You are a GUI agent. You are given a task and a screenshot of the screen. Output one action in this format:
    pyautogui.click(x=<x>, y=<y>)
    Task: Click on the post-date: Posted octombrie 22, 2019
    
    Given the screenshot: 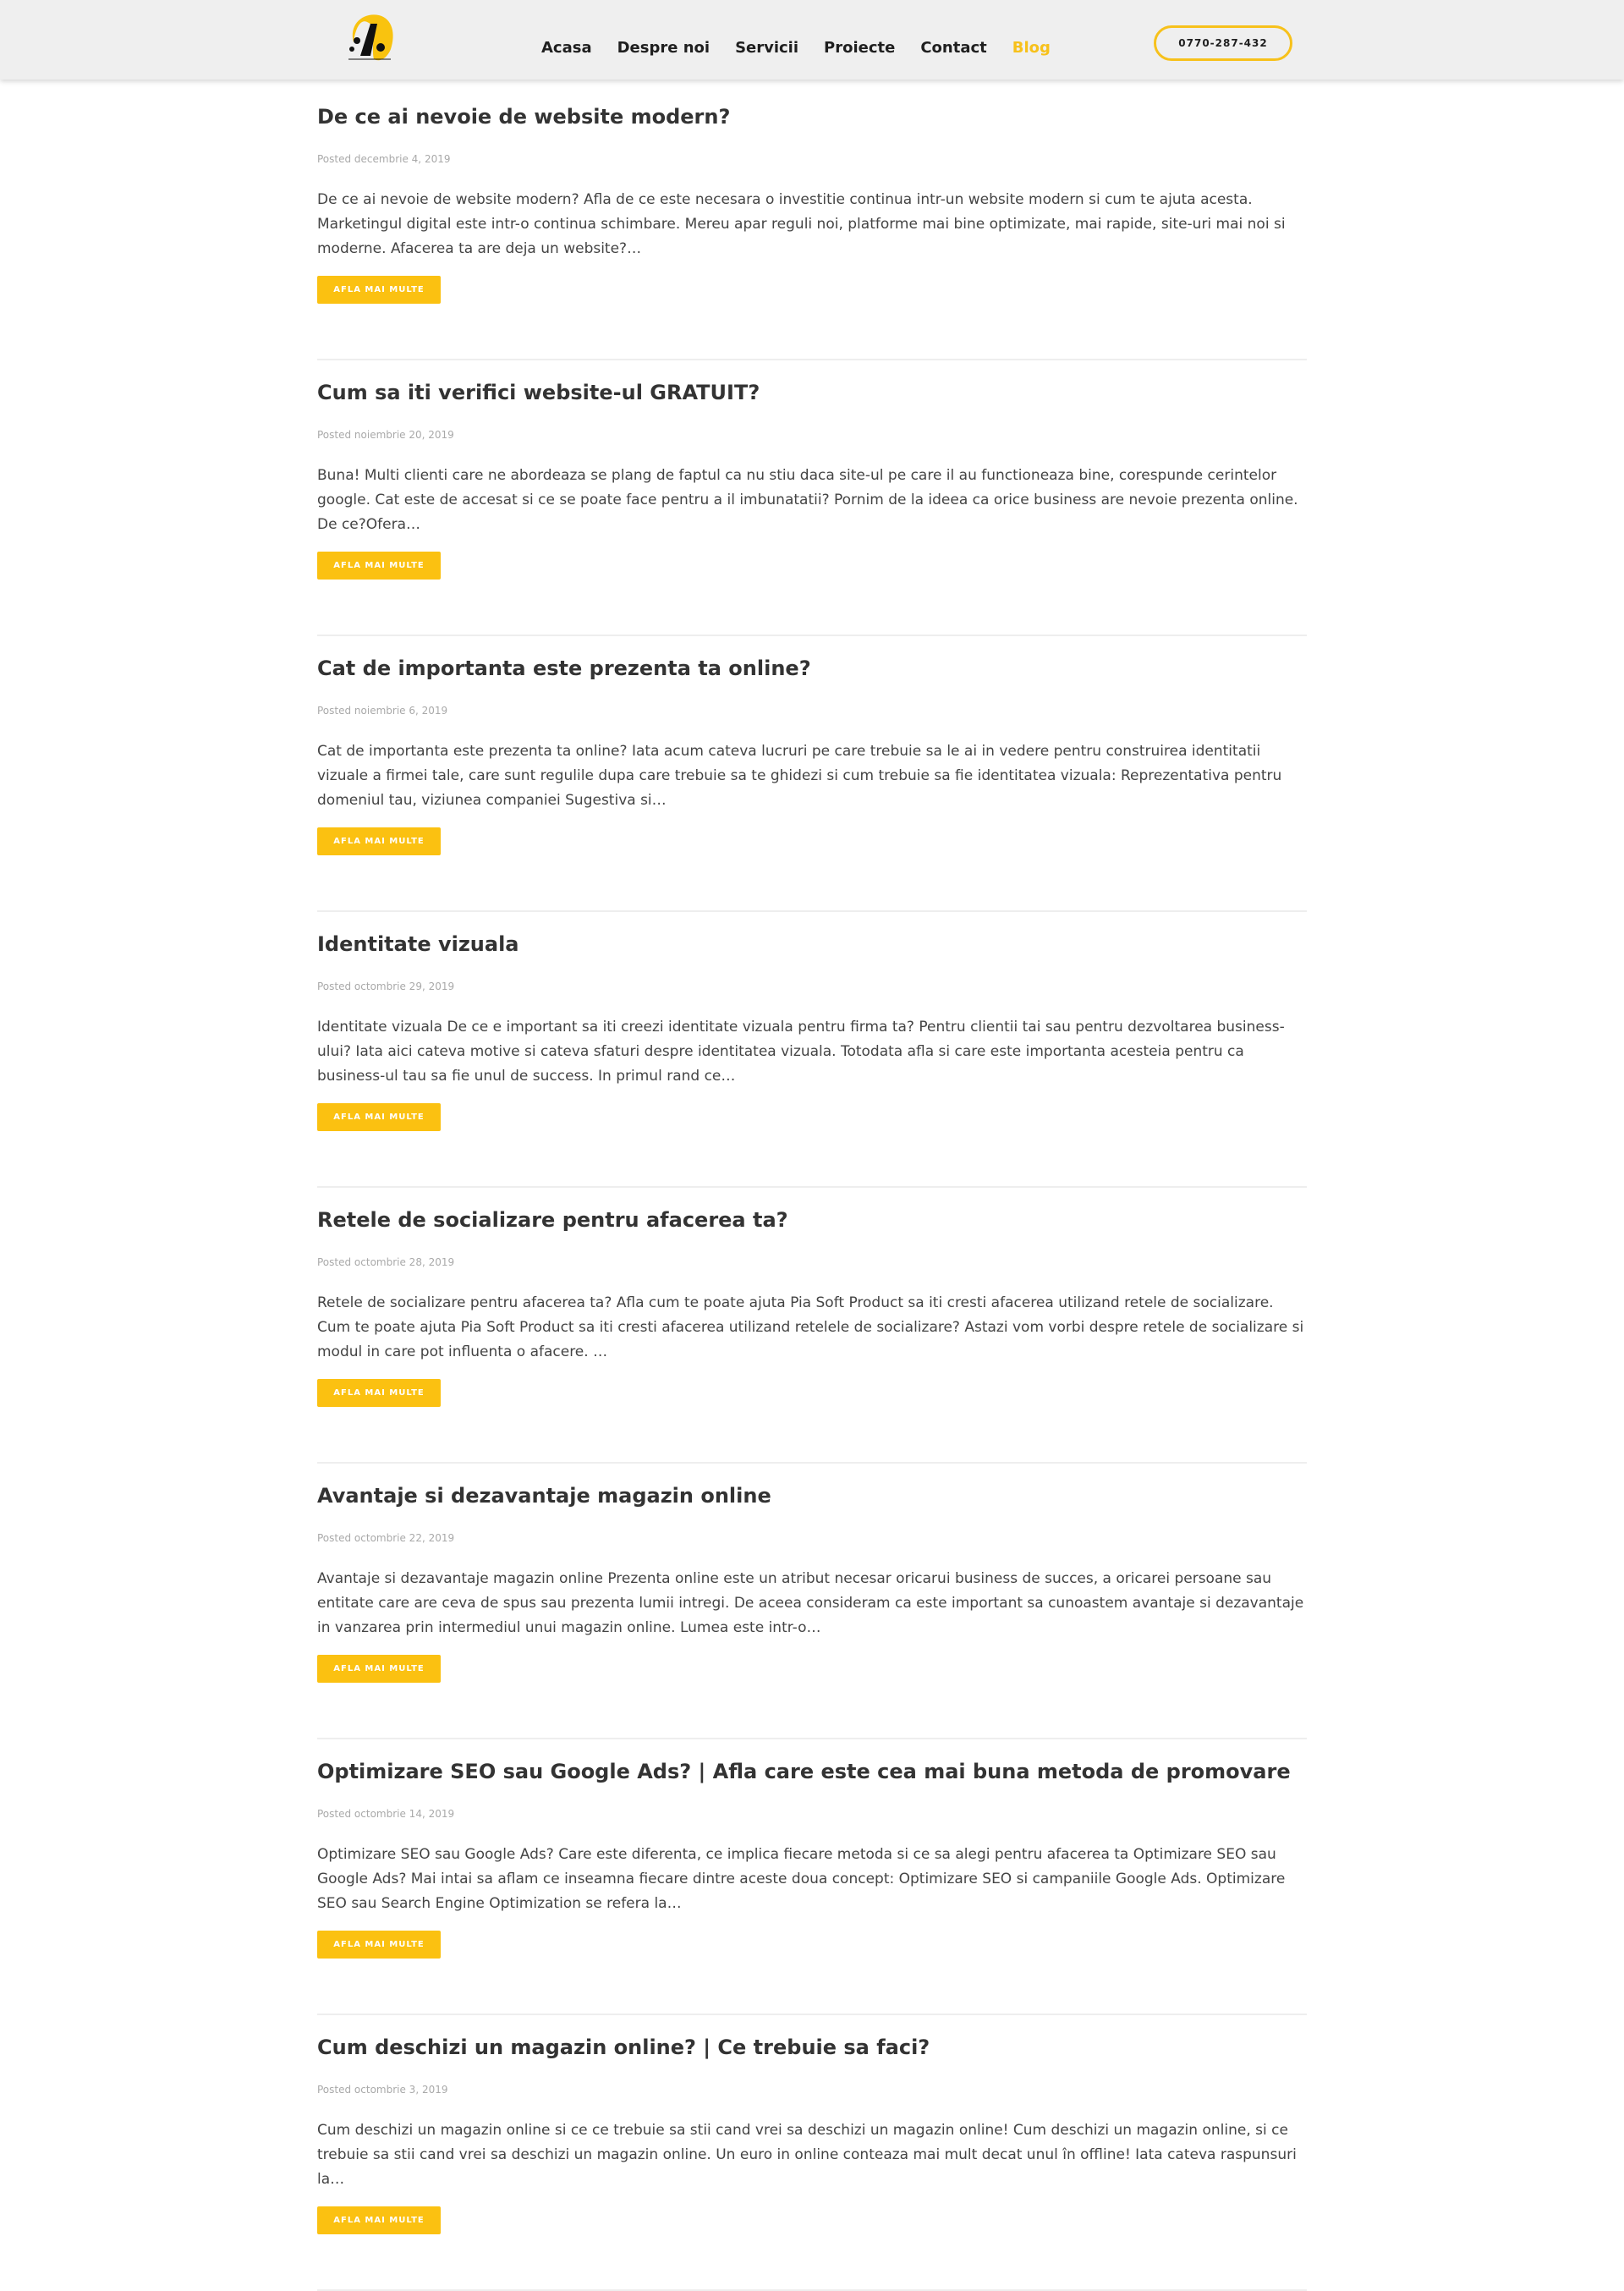 What is the action you would take?
    pyautogui.click(x=386, y=1538)
    